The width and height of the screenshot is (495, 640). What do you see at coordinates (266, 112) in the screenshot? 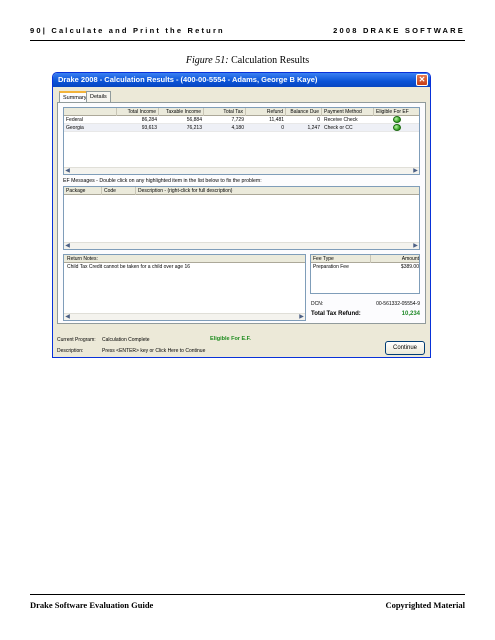
I see `col-header-refund: Refund` at bounding box center [266, 112].